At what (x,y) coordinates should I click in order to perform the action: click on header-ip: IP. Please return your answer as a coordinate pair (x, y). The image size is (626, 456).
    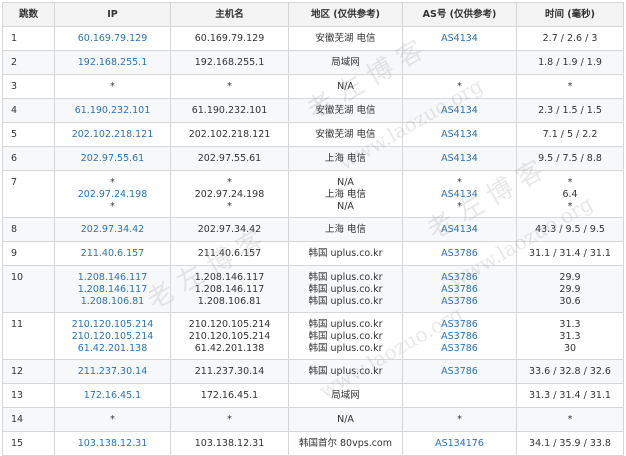
    Looking at the image, I should click on (112, 14).